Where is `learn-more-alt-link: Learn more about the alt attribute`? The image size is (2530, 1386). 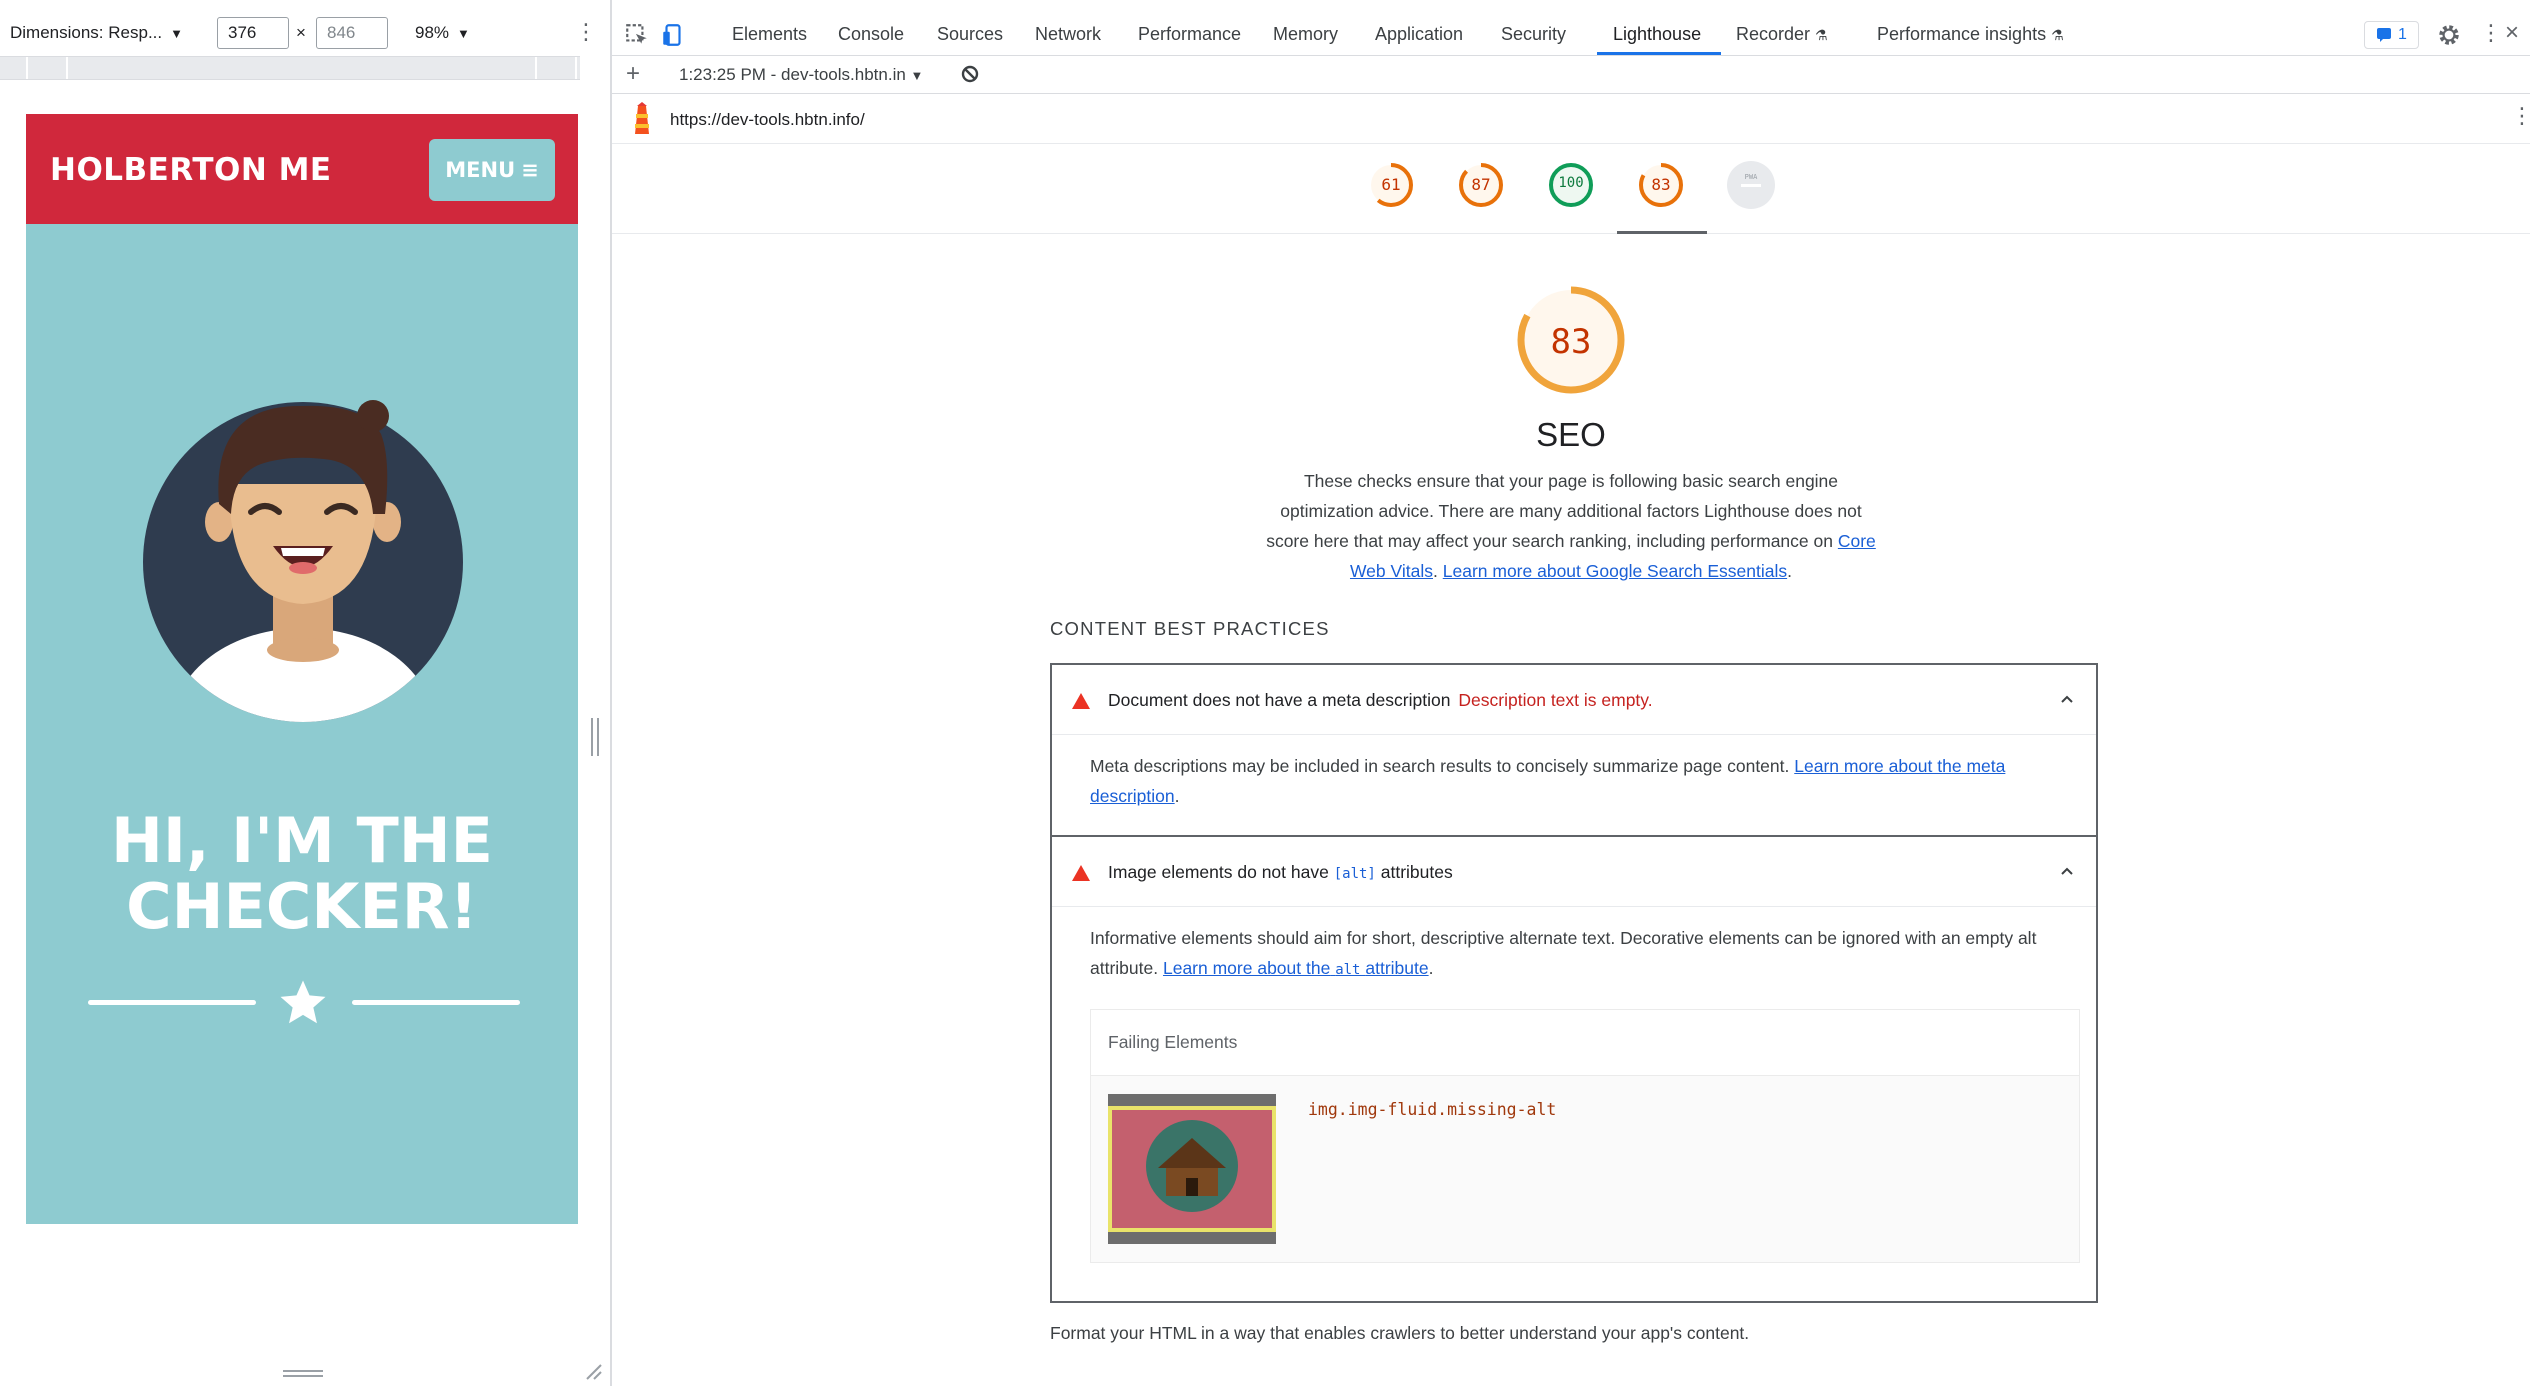
learn-more-alt-link: Learn more about the alt attribute is located at coordinates (1296, 968).